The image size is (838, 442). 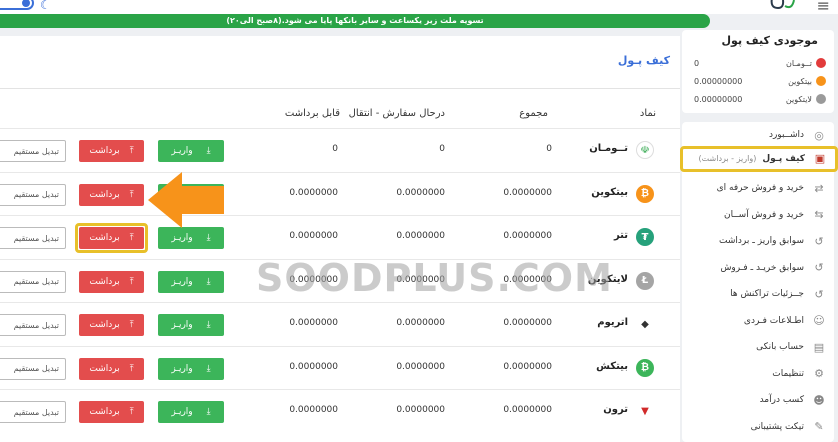 What do you see at coordinates (819, 188) in the screenshot?
I see `menu-icon-2: ⇄` at bounding box center [819, 188].